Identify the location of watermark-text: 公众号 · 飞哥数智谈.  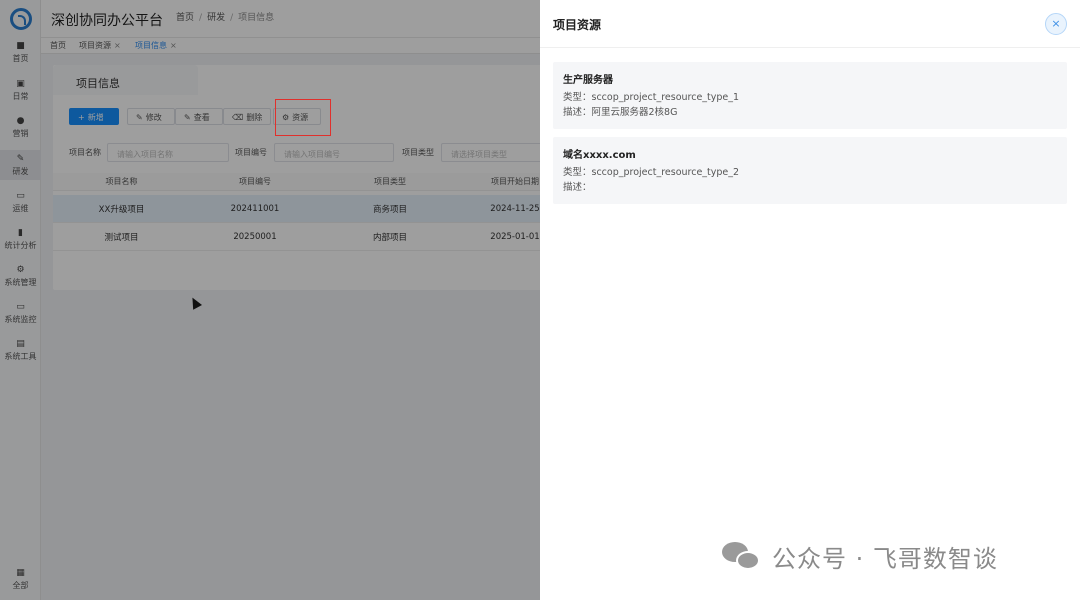
(885, 558).